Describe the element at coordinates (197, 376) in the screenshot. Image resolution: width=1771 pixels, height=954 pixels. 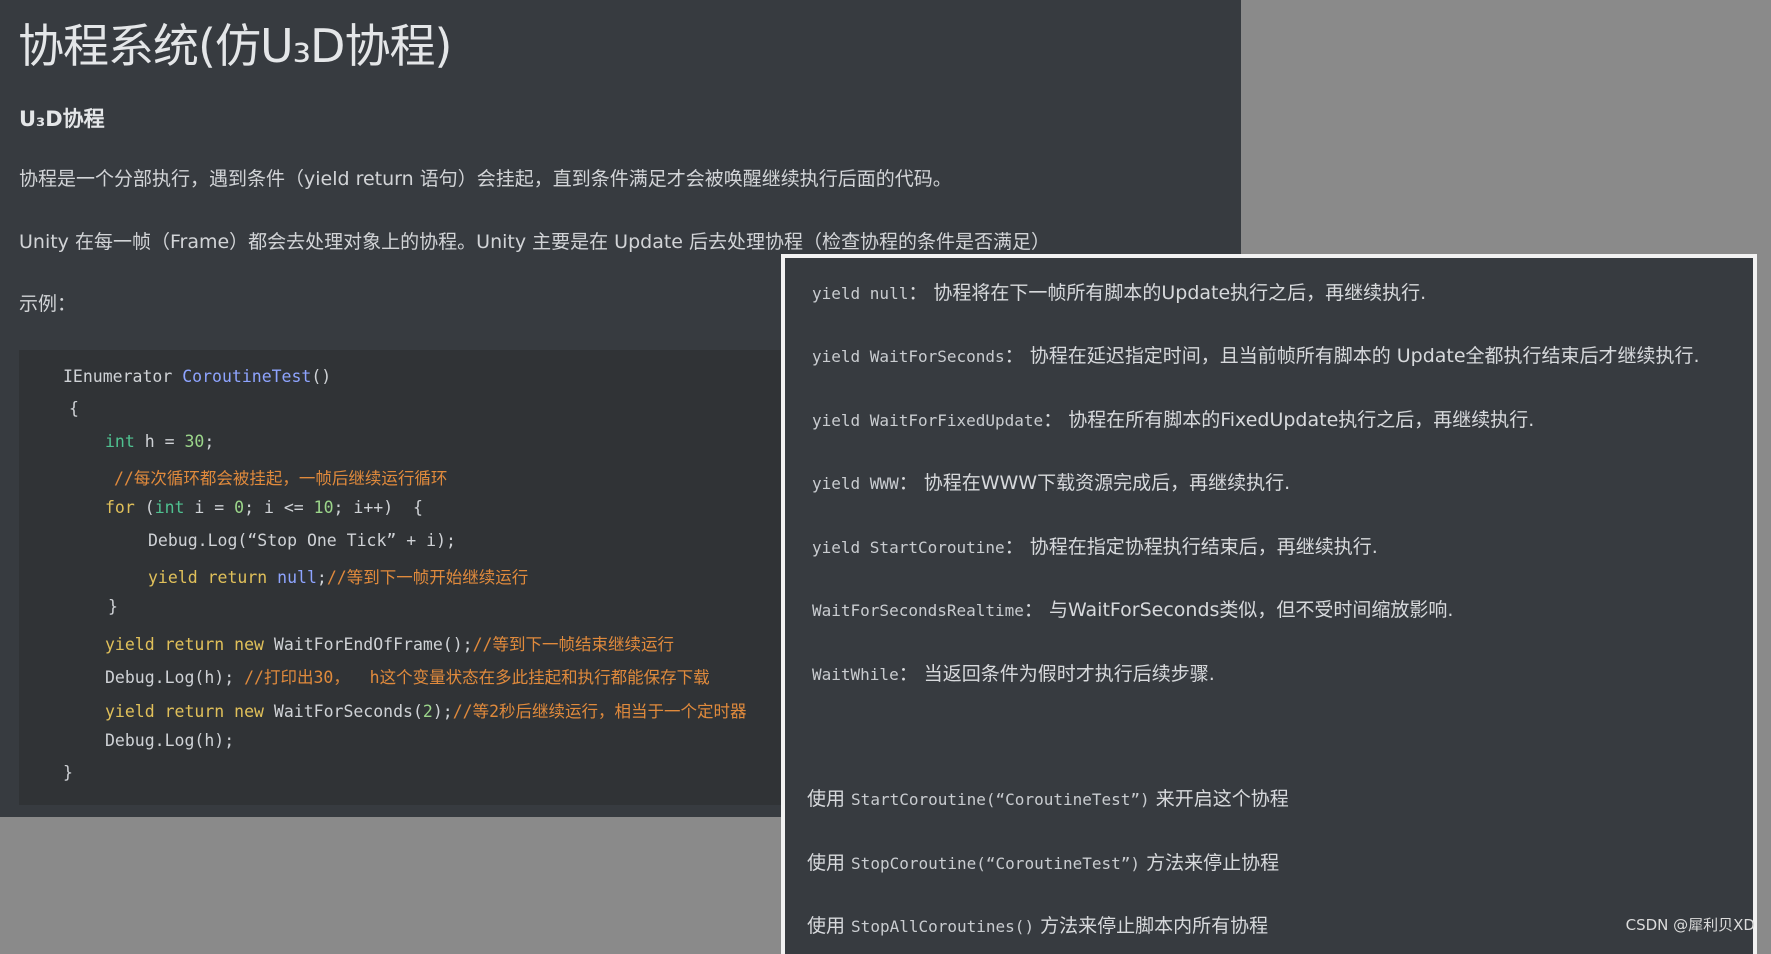
I see `code-line: IEnumerator CoroutineTest()` at that location.